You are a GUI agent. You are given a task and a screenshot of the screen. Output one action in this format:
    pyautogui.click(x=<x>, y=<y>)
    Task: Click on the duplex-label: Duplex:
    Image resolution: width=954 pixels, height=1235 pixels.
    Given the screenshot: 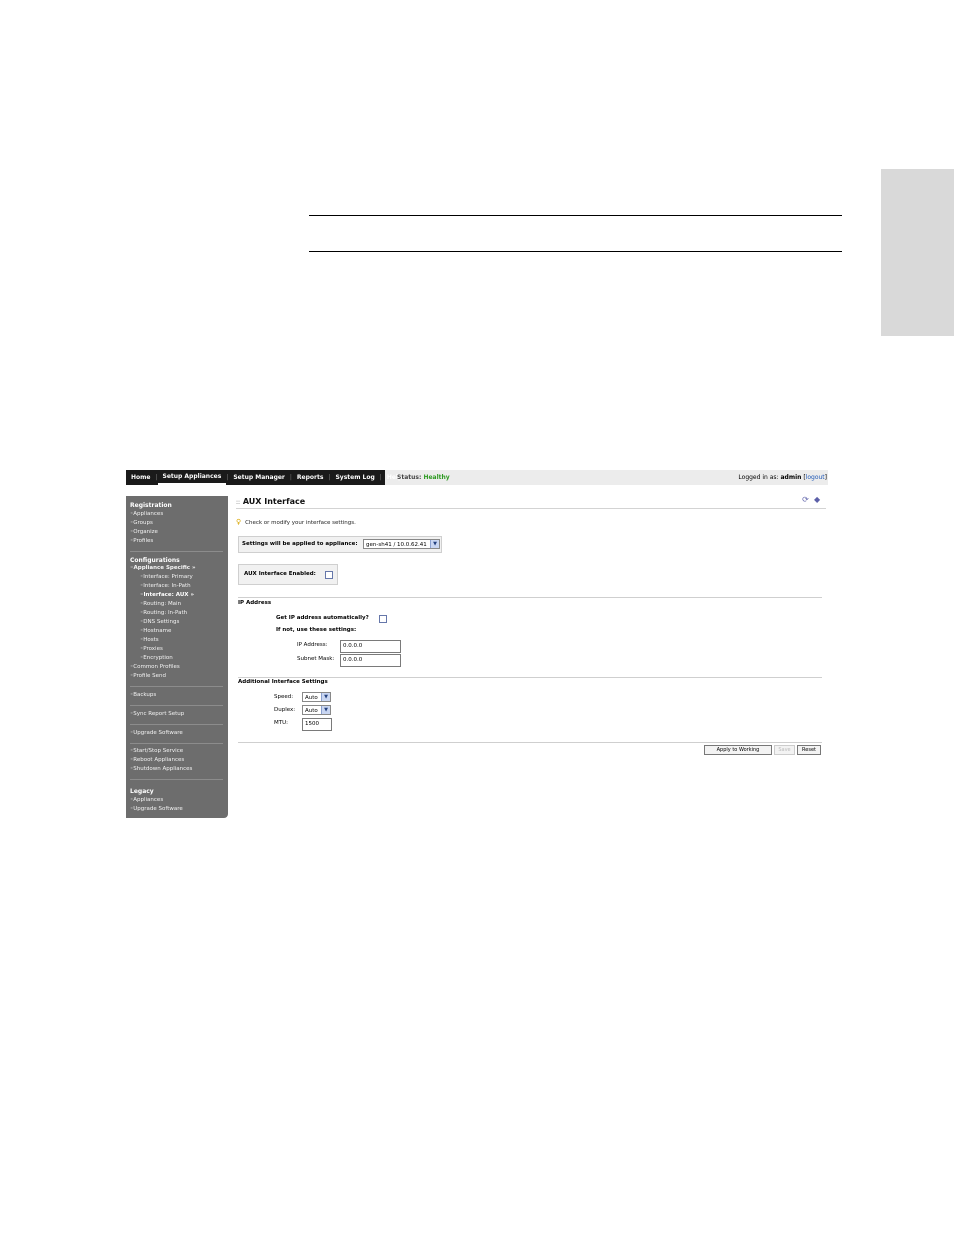 What is the action you would take?
    pyautogui.click(x=285, y=710)
    